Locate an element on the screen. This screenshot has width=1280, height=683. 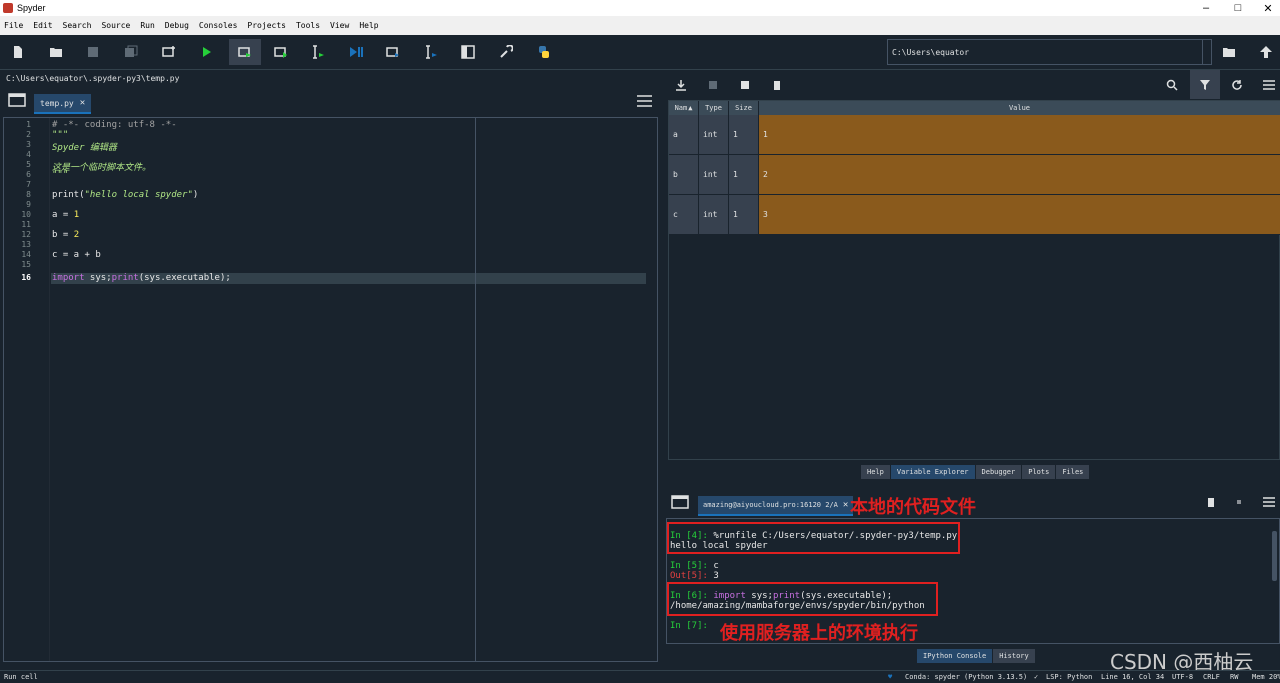
new-file-button is located at coordinates (18, 52).